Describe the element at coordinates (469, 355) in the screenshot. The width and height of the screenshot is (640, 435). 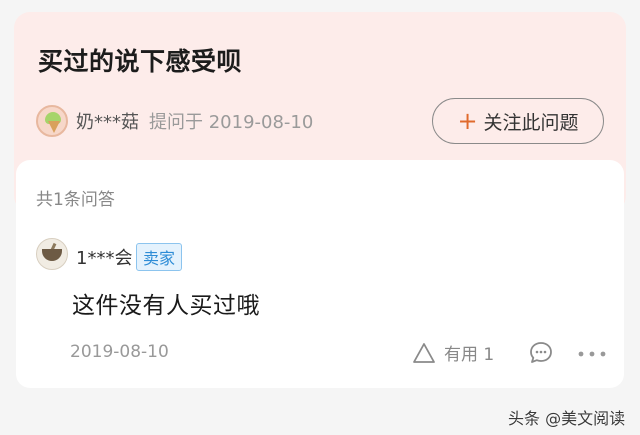
I see `useful-label: 有用 1` at that location.